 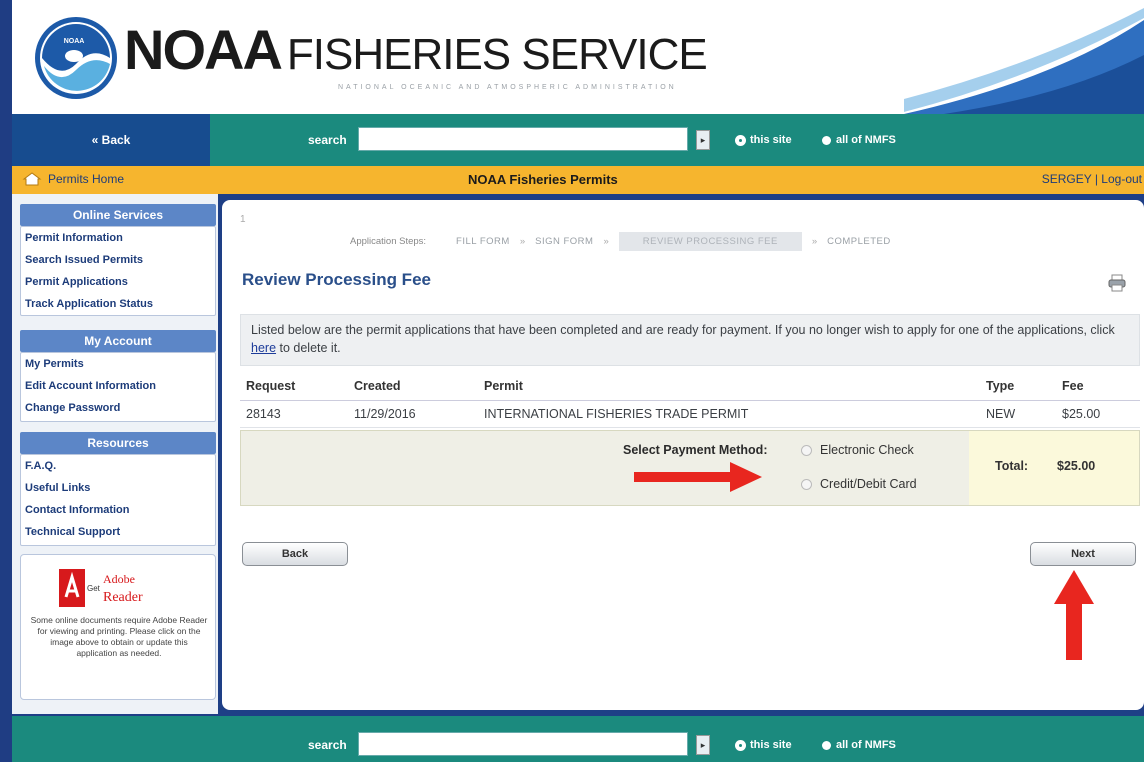 I want to click on total-label: Total:, so click(x=1012, y=466).